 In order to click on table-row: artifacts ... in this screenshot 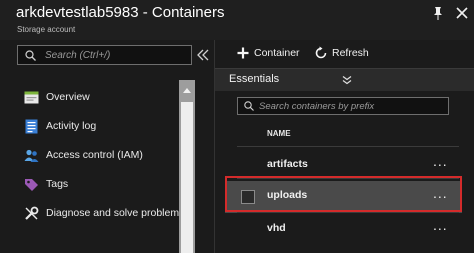, I will do `click(344, 165)`.